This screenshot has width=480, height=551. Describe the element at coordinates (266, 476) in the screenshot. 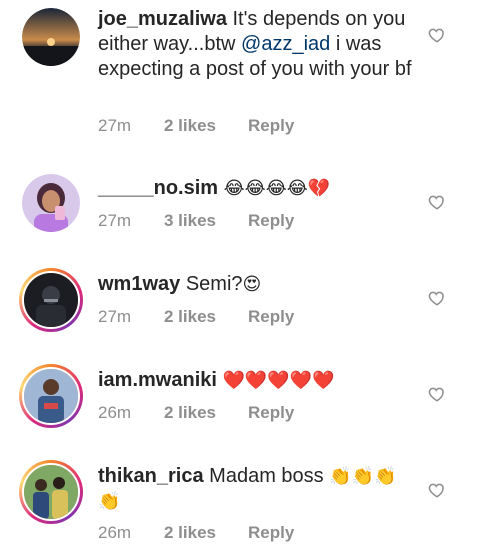

I see `comment-text: Madam boss` at that location.